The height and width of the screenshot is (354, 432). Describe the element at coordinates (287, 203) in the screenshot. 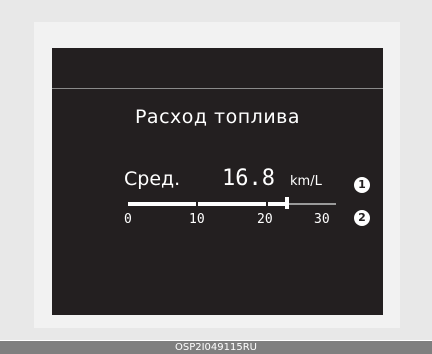

I see `gauge-marker` at that location.